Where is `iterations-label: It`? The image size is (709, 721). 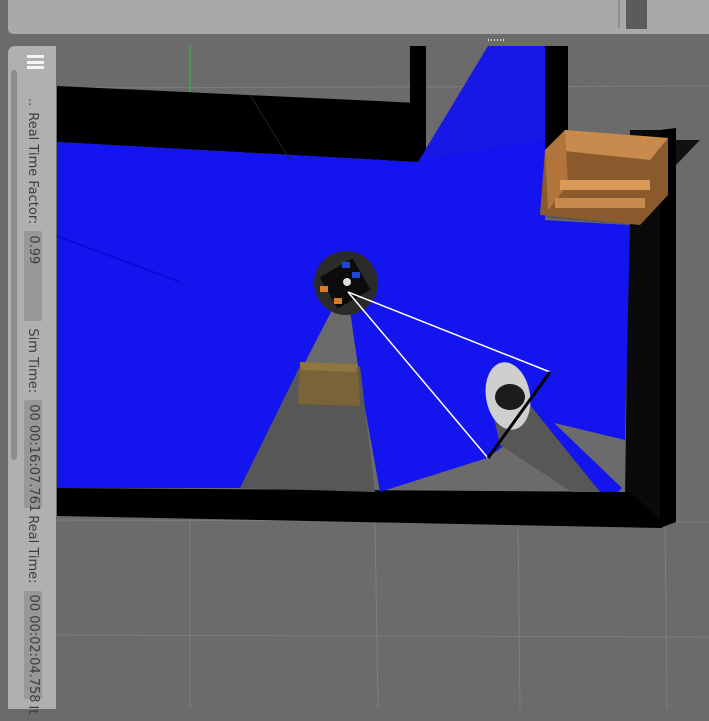
iterations-label: It is located at coordinates (33, 710).